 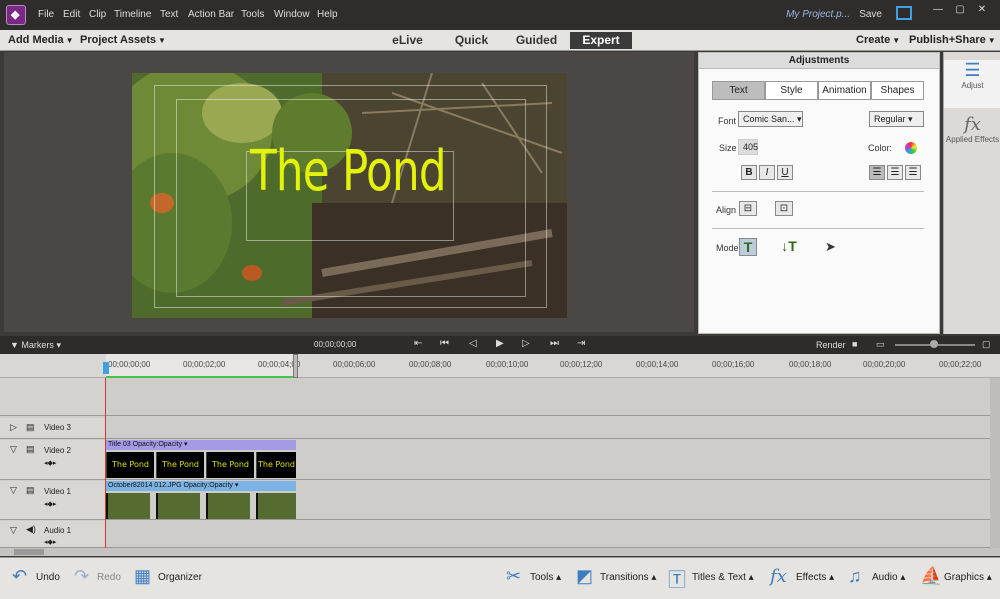 I want to click on full-screen-icon, so click(x=904, y=13).